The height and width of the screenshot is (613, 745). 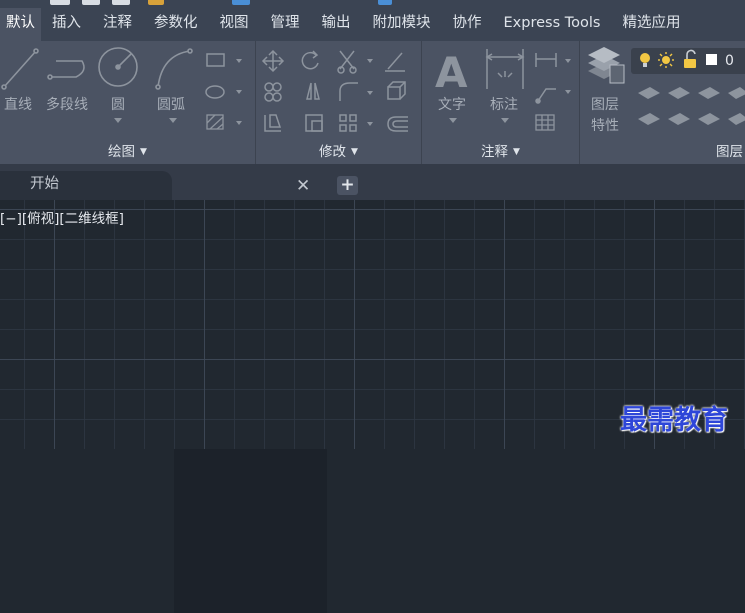 What do you see at coordinates (729, 61) in the screenshot?
I see `layer-name-text: 0` at bounding box center [729, 61].